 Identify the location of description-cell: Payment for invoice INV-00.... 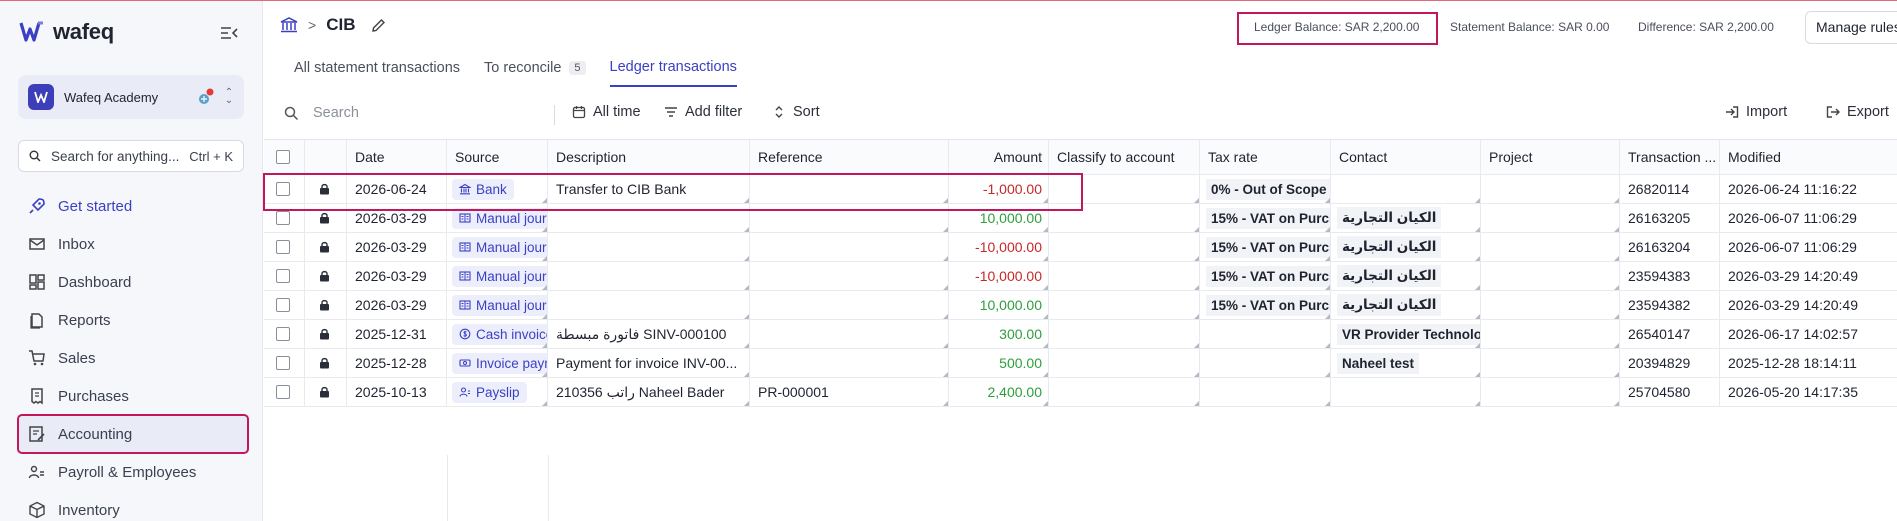
(649, 363).